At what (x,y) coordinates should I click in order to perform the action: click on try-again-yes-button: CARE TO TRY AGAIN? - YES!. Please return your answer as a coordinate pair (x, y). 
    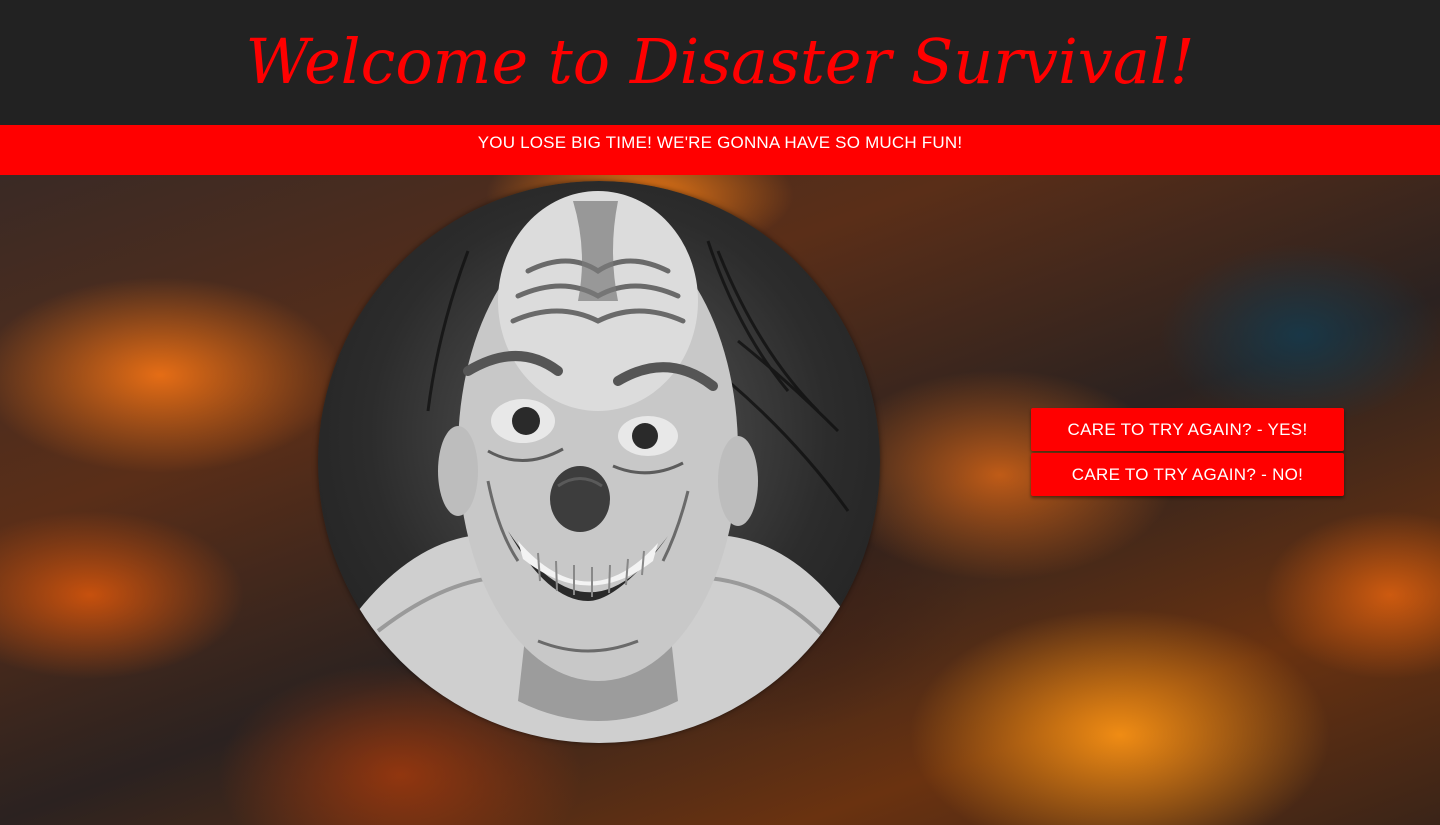
    Looking at the image, I should click on (1187, 429).